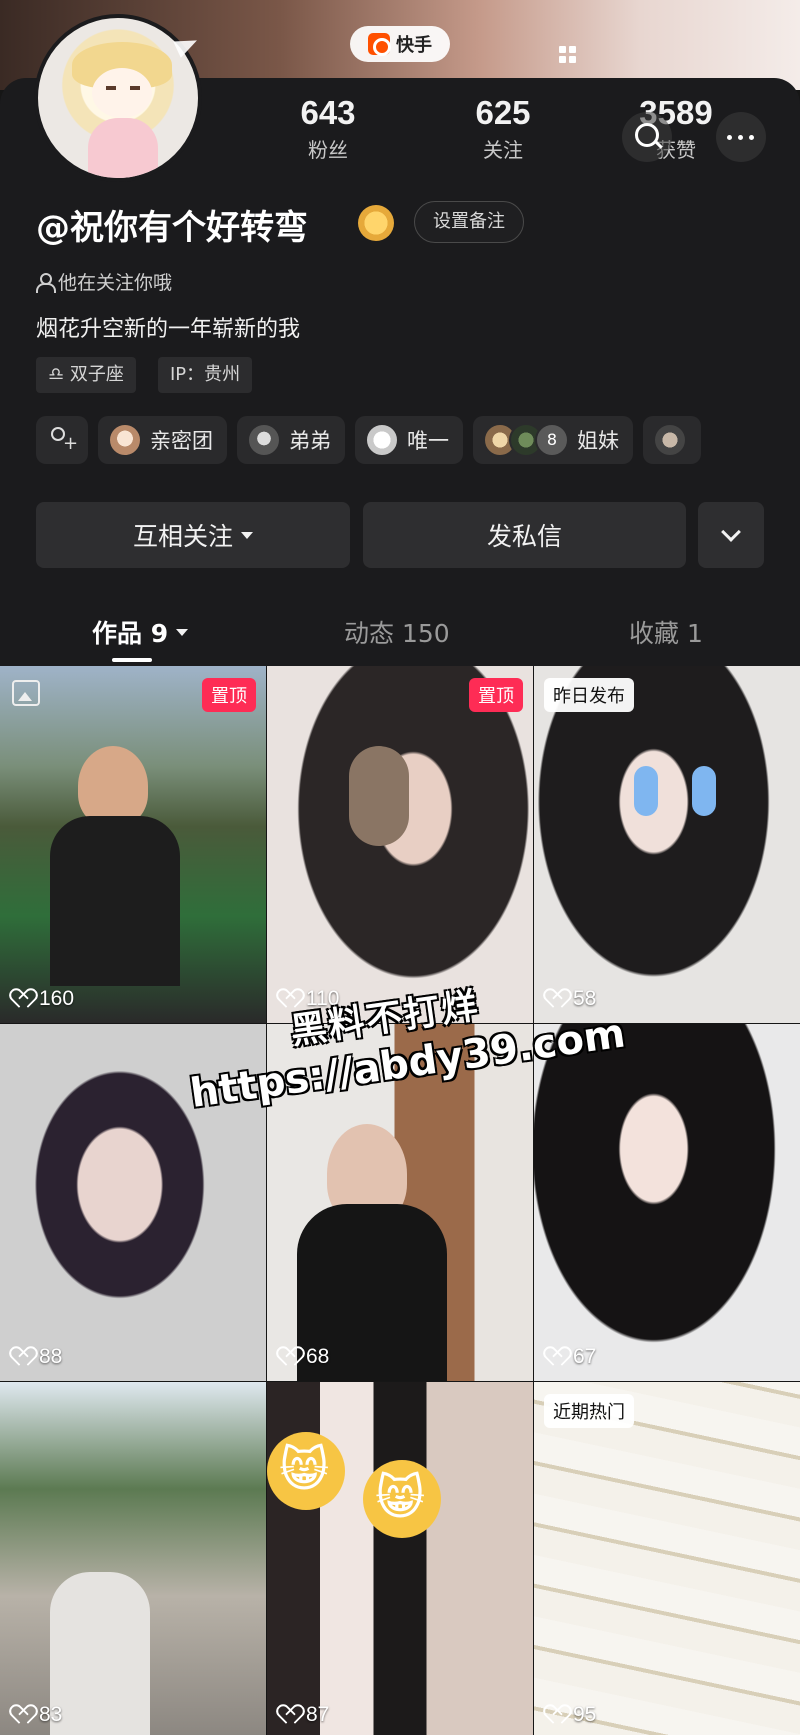 Image resolution: width=800 pixels, height=1735 pixels. What do you see at coordinates (589, 1411) in the screenshot?
I see `trending-badge: 近期热门` at bounding box center [589, 1411].